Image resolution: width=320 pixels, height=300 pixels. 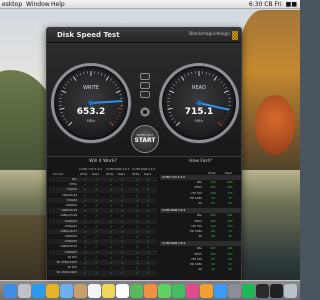 What do you see at coordinates (200, 269) in the screenshot?
I see `table-row: 2K 32 35` at bounding box center [200, 269].